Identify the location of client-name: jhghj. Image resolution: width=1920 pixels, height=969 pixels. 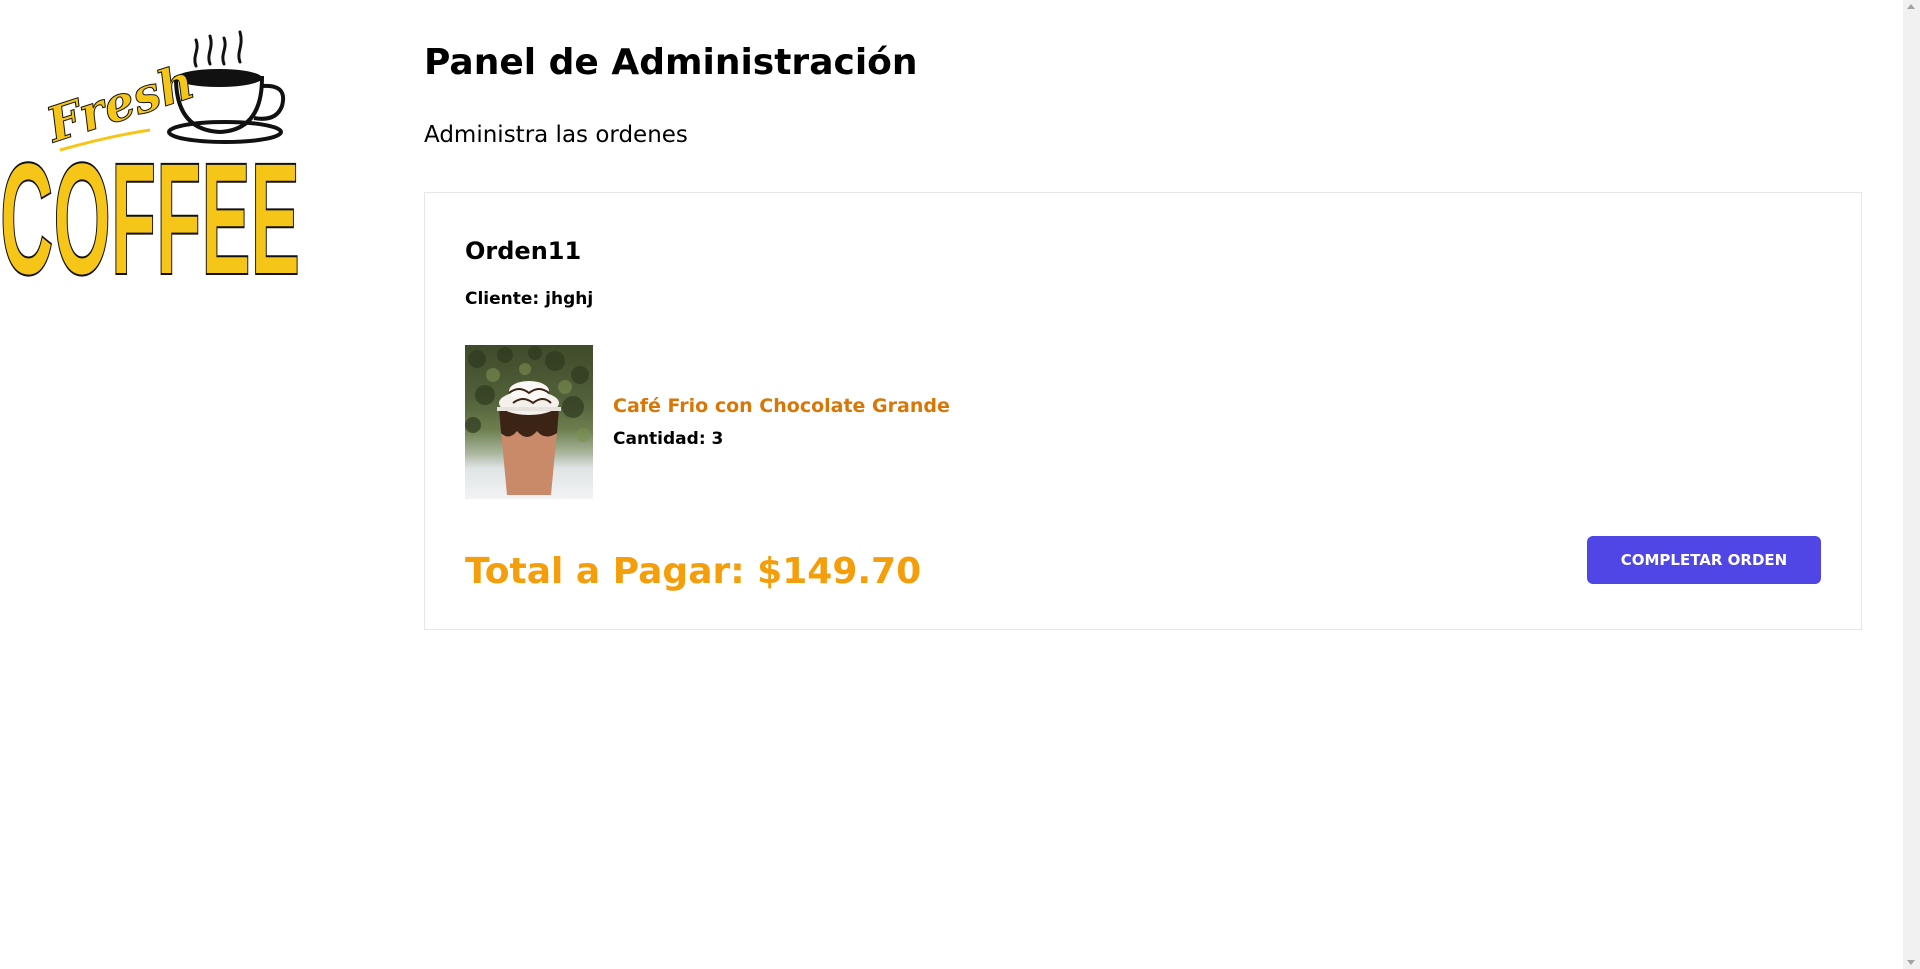
(569, 299).